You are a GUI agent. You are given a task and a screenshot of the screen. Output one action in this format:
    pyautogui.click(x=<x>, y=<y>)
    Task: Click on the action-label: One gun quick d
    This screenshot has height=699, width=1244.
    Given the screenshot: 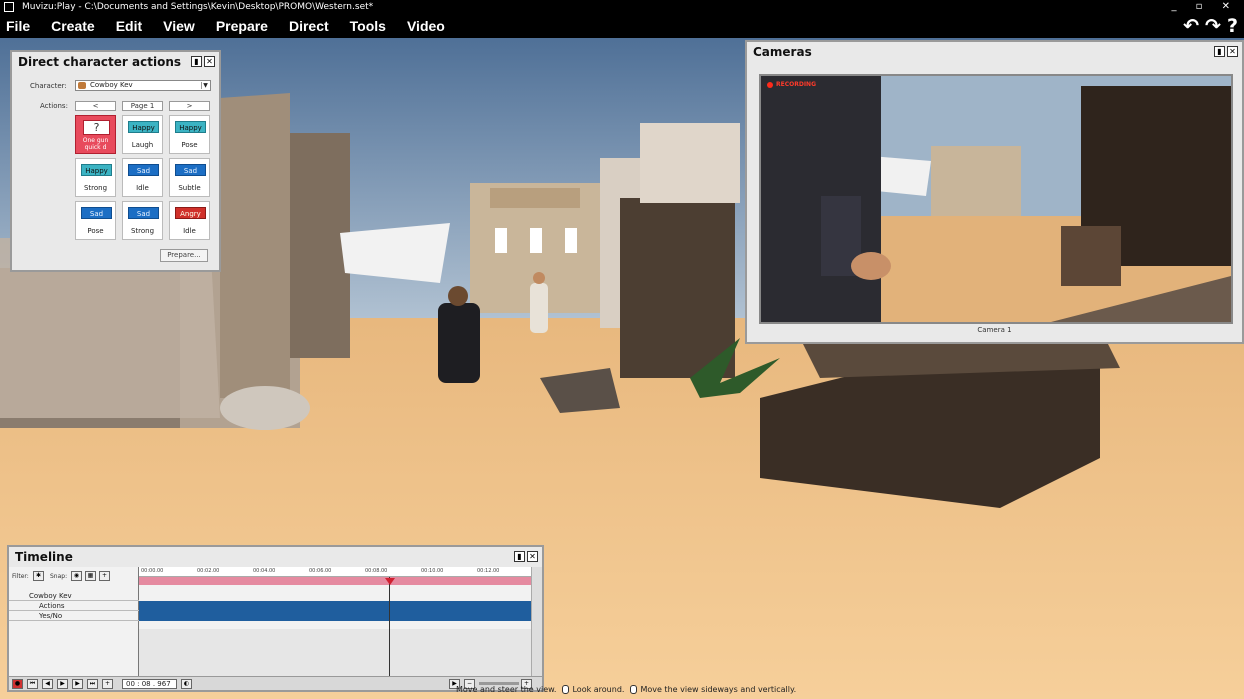 What is the action you would take?
    pyautogui.click(x=95, y=144)
    